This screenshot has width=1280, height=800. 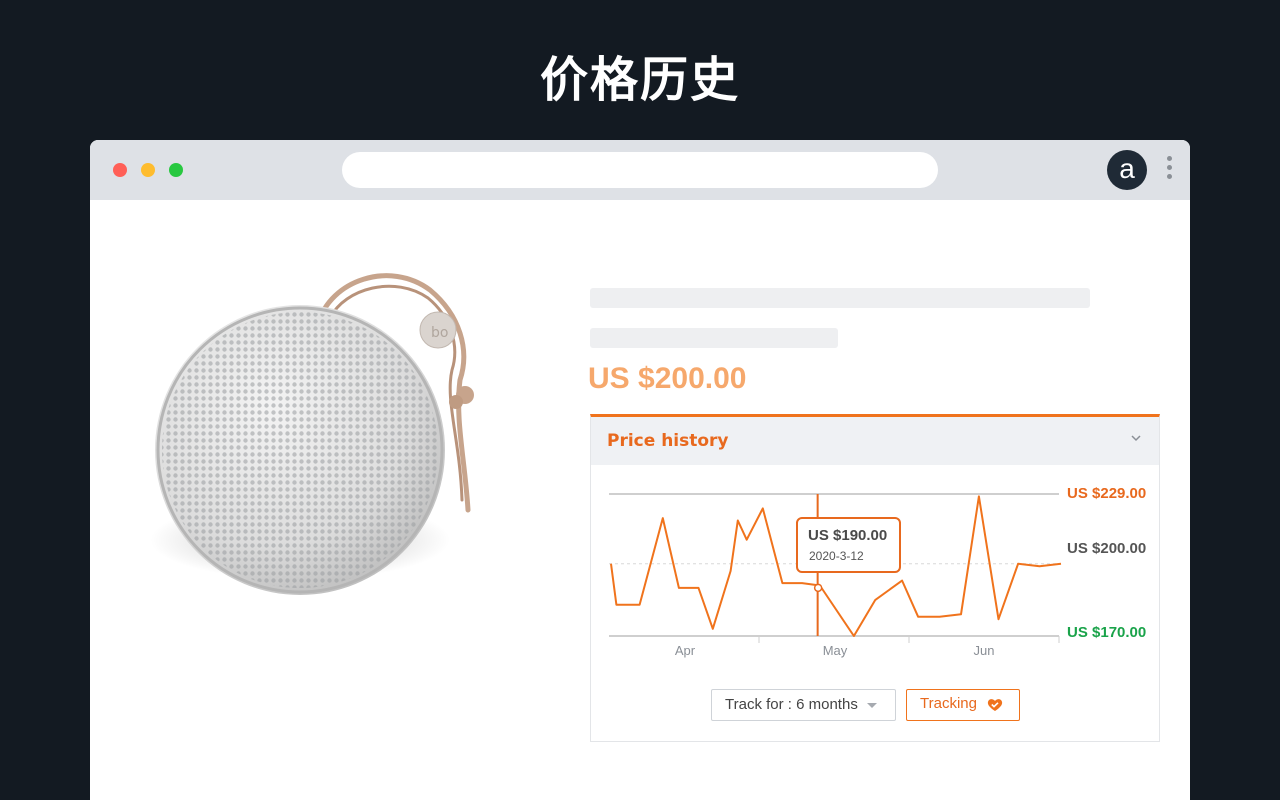 I want to click on track-duration-select: Track for : 6 months, so click(x=803, y=705).